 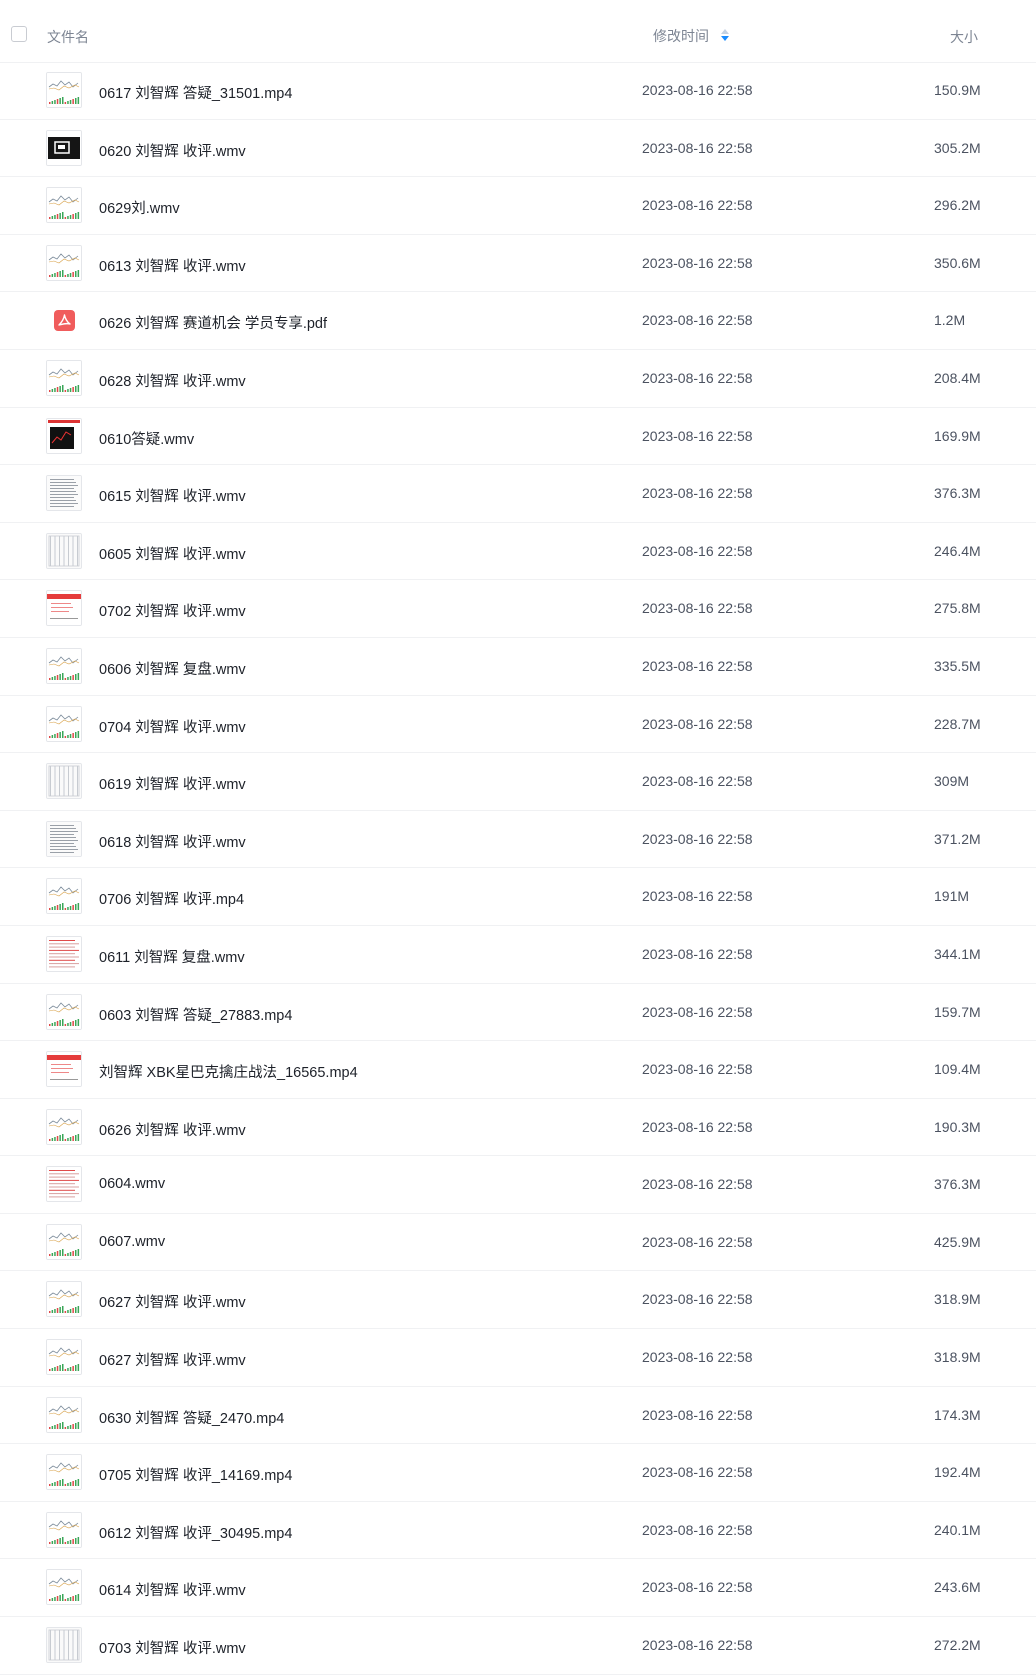 What do you see at coordinates (172, 553) in the screenshot?
I see `file-name: 0605 刘智辉 收评.wmv` at bounding box center [172, 553].